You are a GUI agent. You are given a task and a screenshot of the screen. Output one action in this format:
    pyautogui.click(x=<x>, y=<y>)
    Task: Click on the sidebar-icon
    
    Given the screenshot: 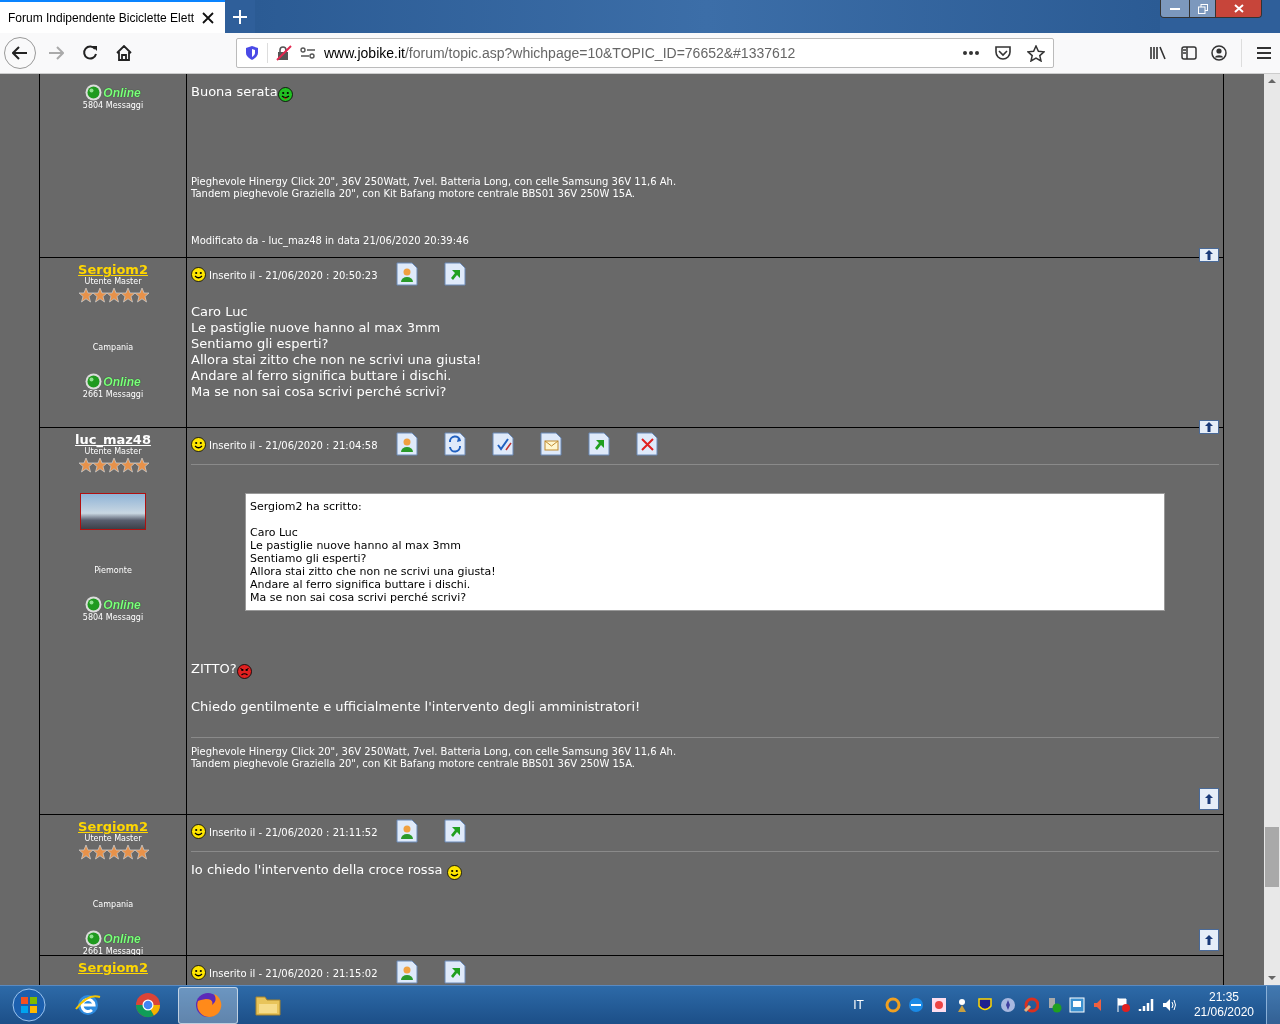 What is the action you would take?
    pyautogui.click(x=1189, y=53)
    